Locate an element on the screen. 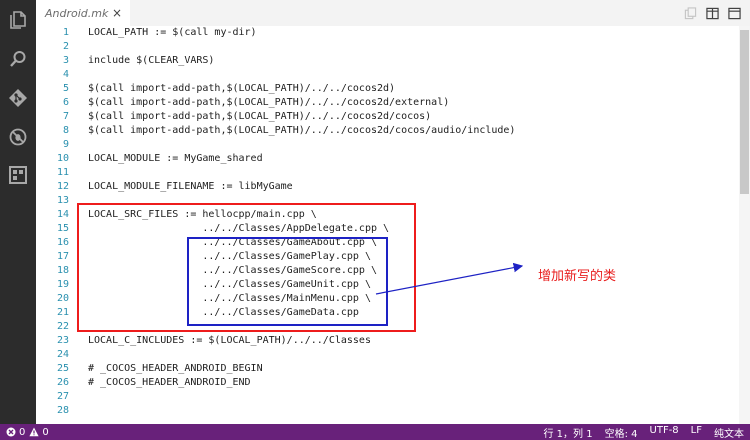  extensions-icon is located at coordinates (18, 175).